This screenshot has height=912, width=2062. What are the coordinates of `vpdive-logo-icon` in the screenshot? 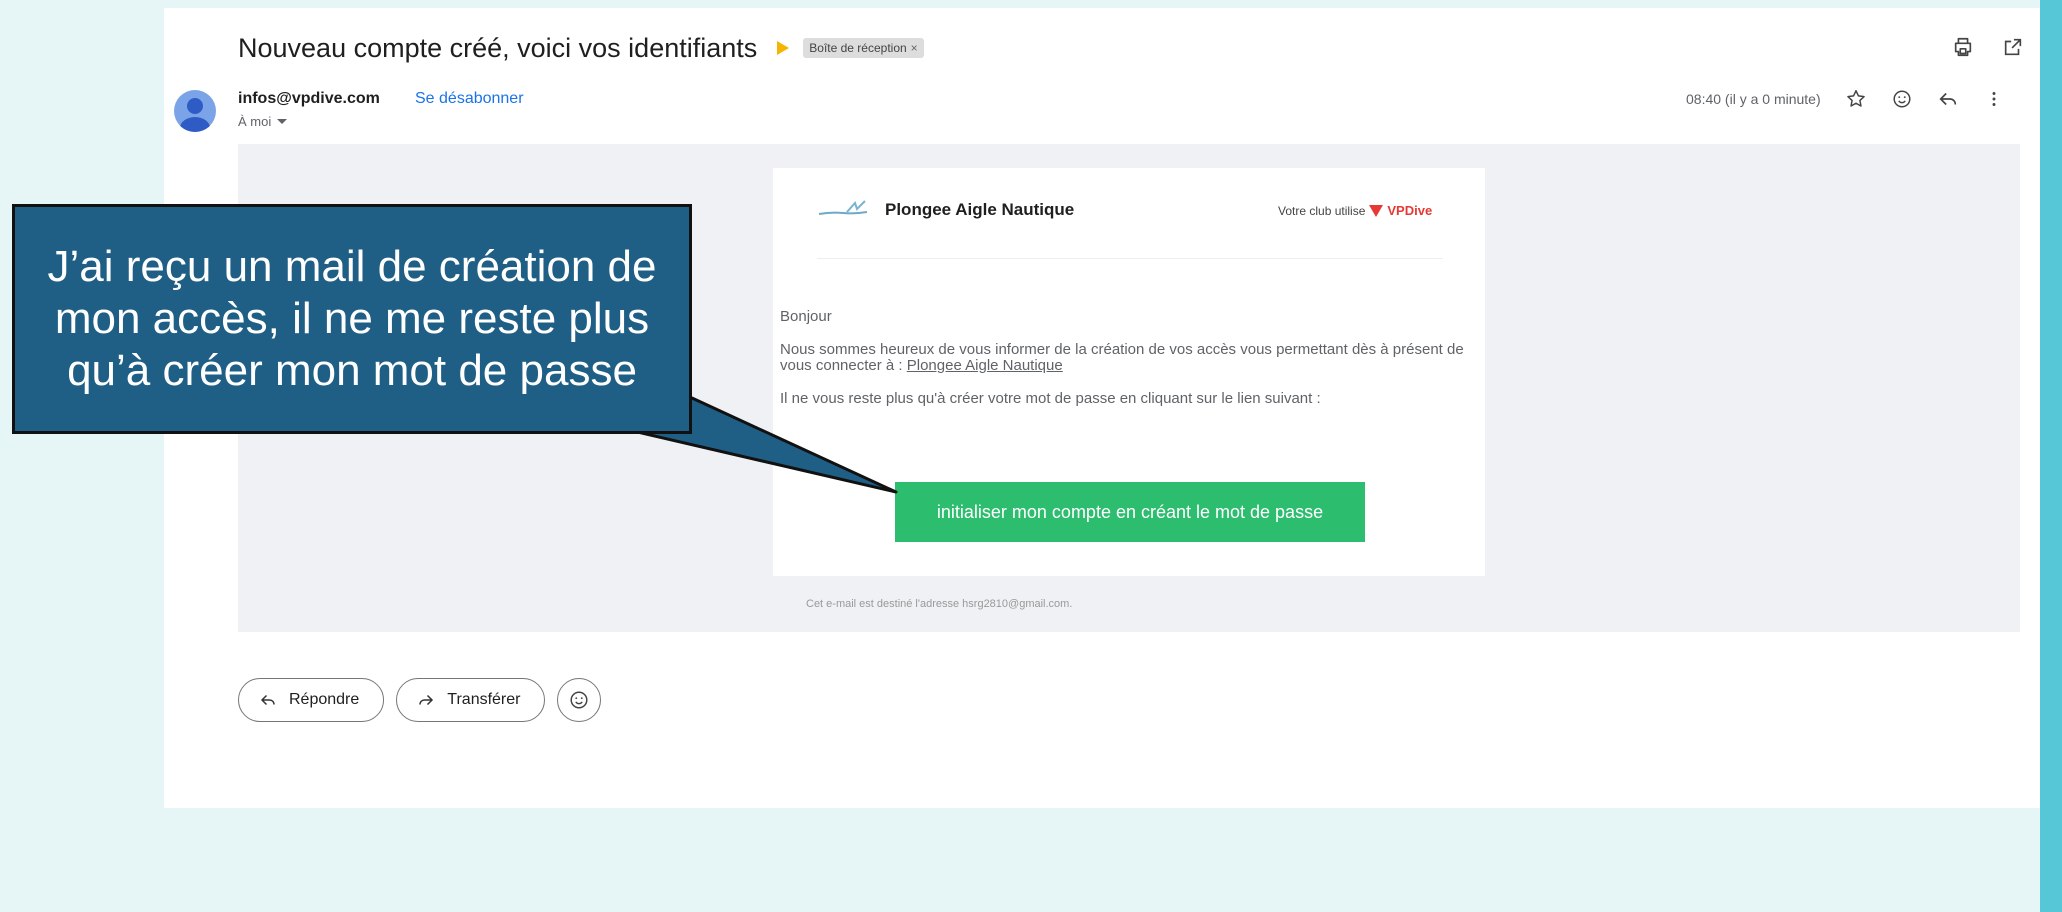 It's located at (1376, 210).